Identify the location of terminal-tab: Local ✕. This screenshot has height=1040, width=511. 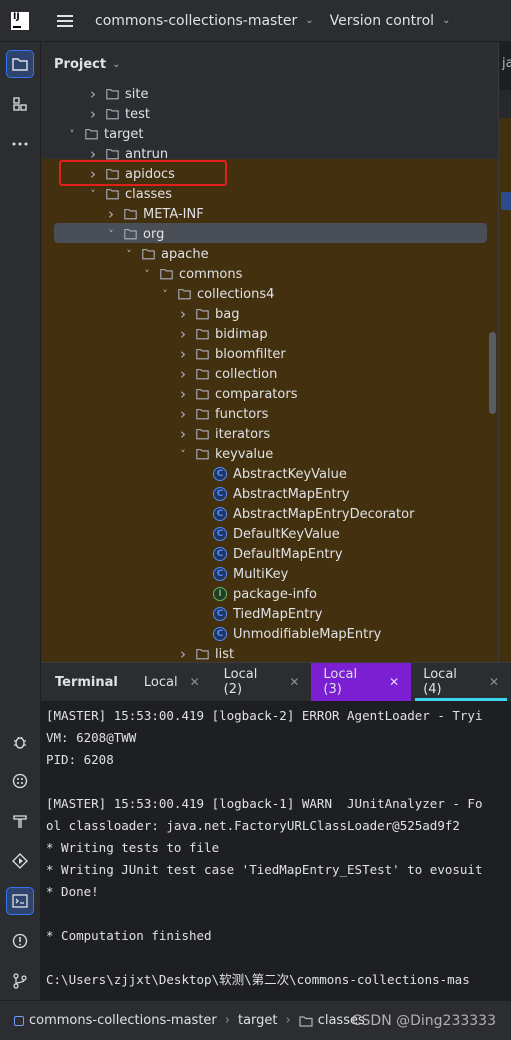
(172, 682).